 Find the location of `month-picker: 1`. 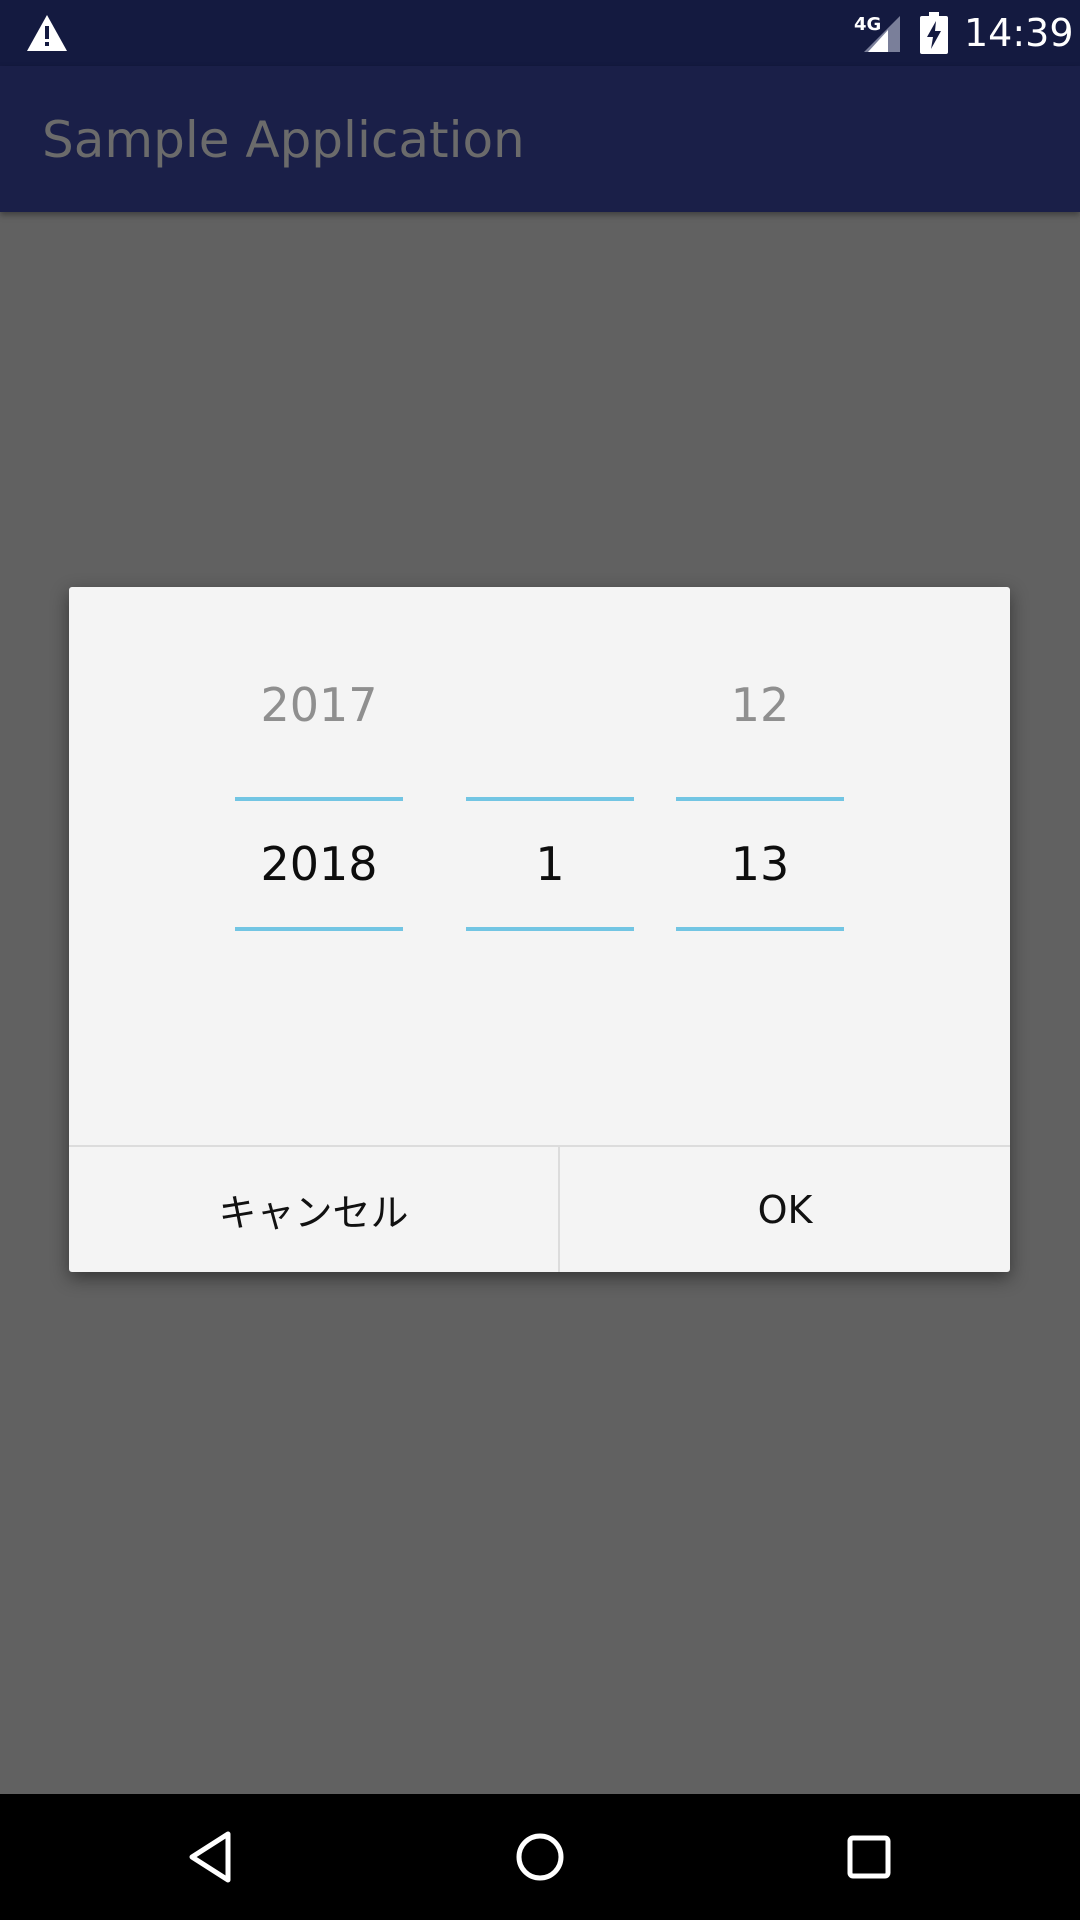

month-picker: 1 is located at coordinates (550, 787).